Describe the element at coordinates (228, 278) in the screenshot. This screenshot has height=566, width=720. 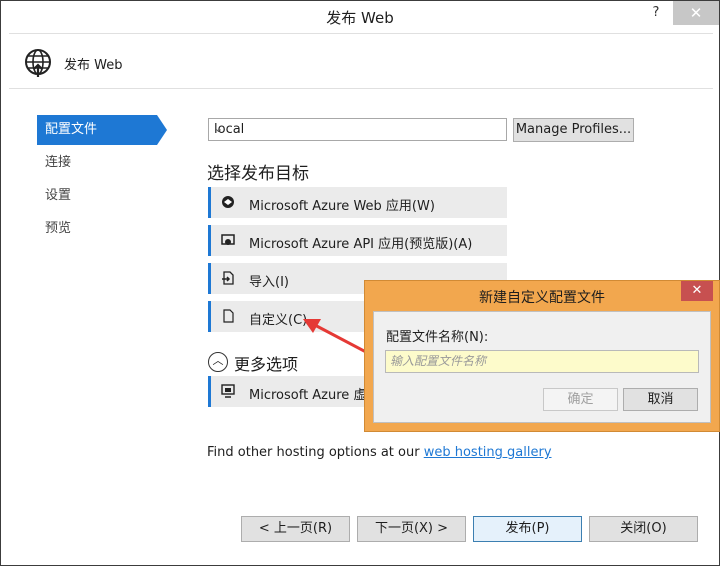
I see `import-icon` at that location.